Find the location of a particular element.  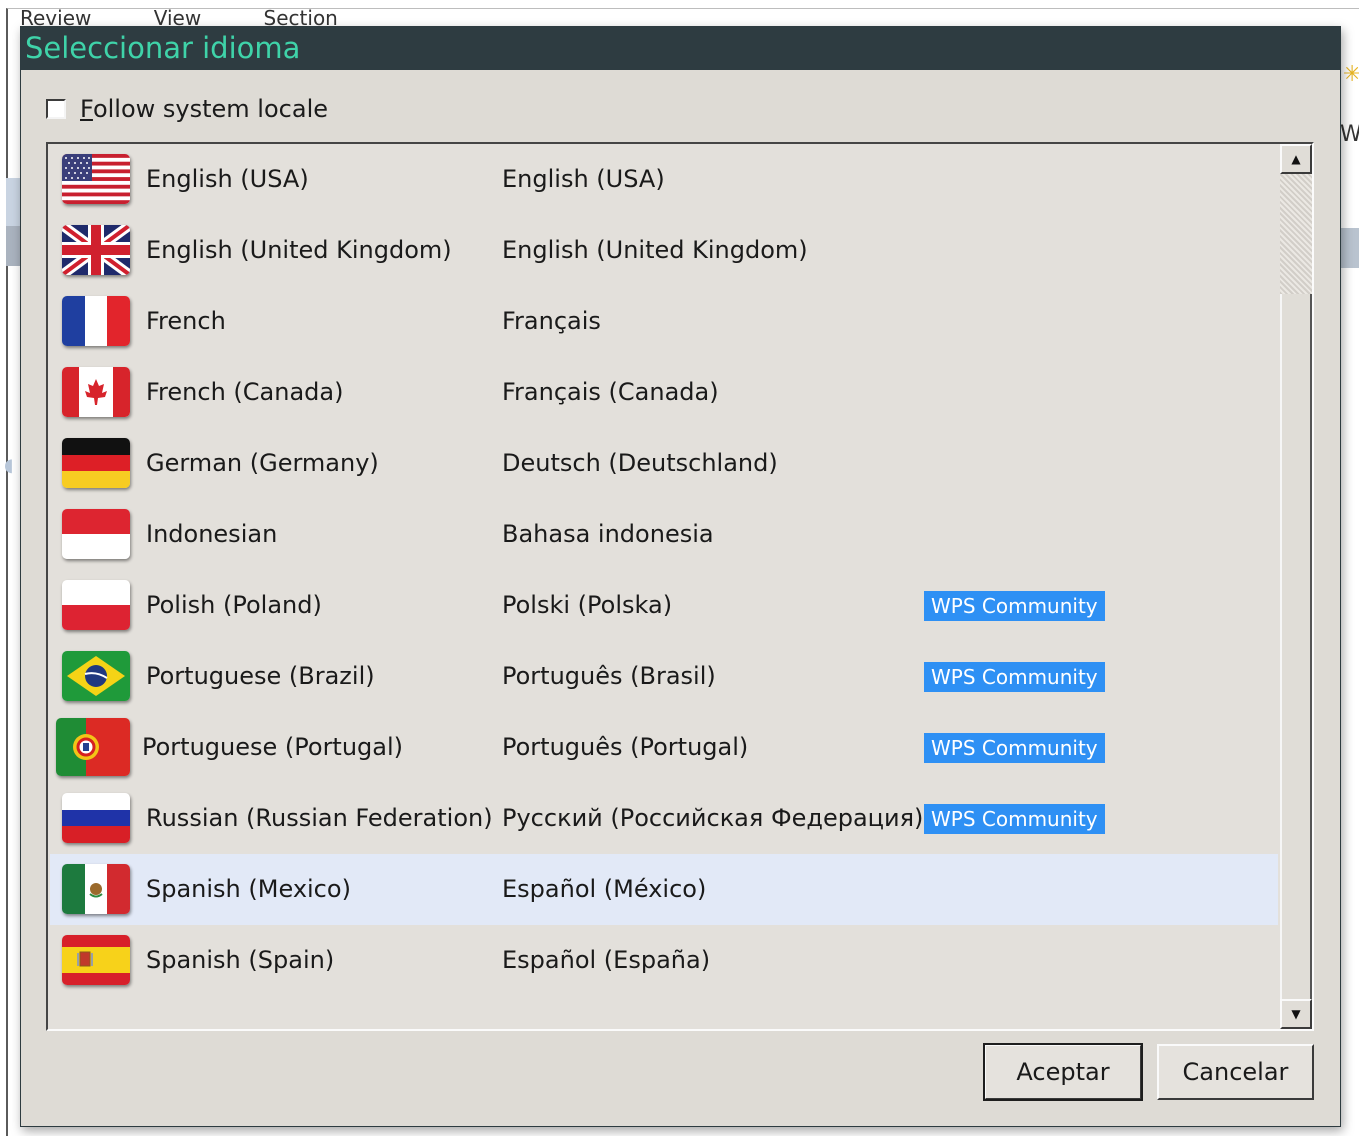

language-native-name: Français (Canada) is located at coordinates (610, 392).